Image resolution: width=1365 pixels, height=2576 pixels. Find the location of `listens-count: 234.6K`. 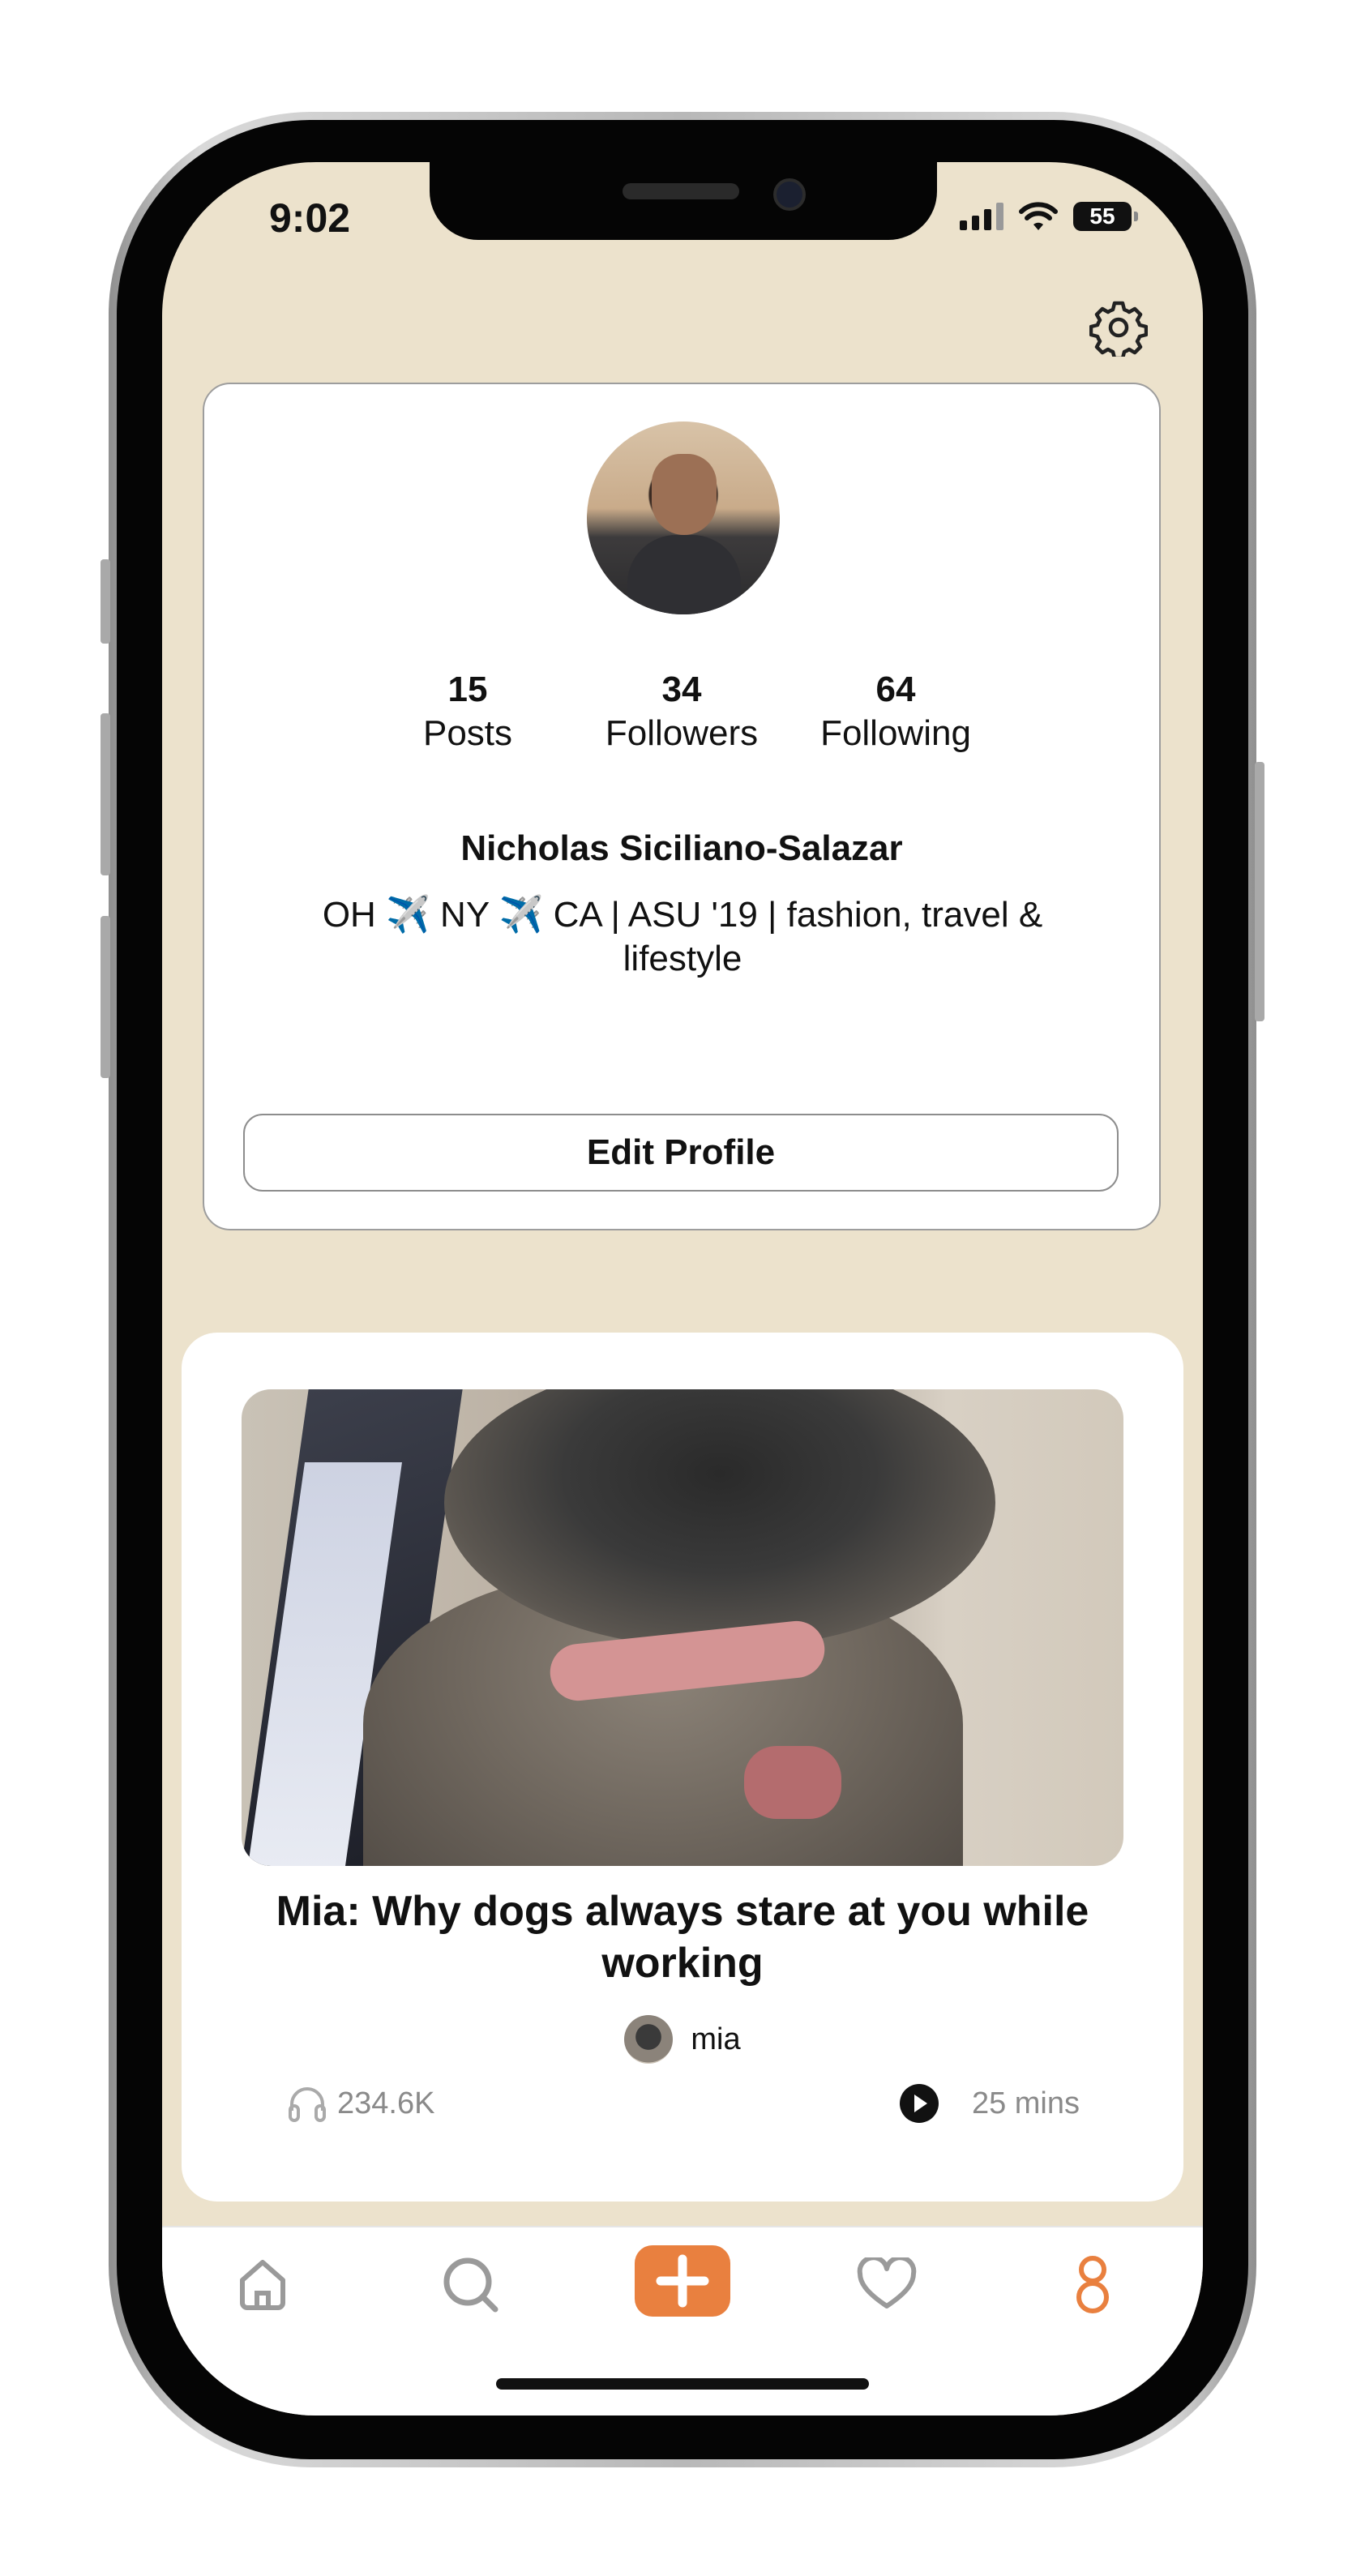

listens-count: 234.6K is located at coordinates (386, 2103).